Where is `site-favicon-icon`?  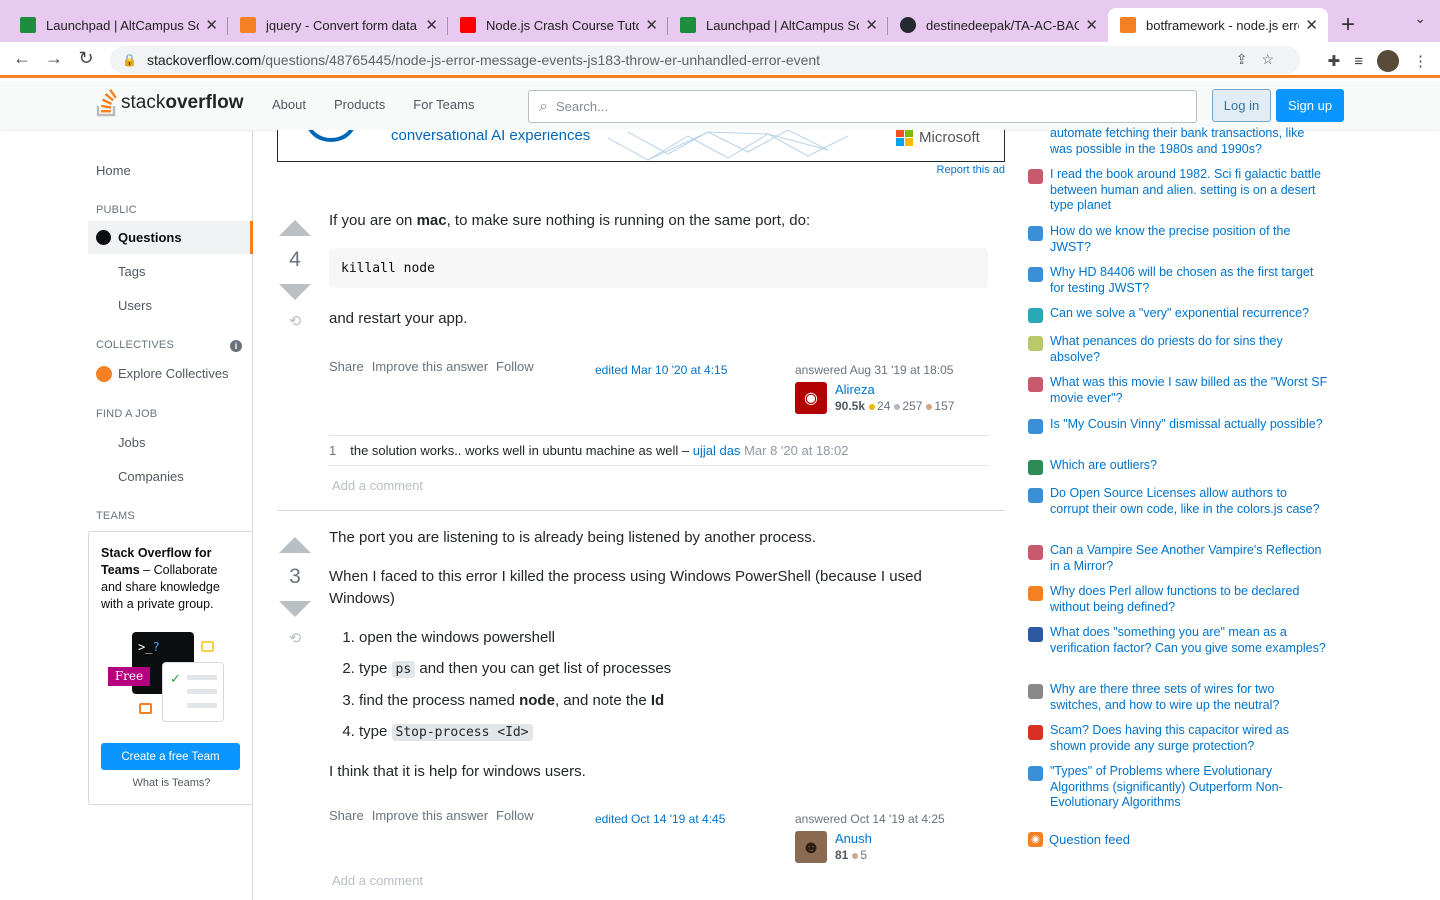 site-favicon-icon is located at coordinates (1035, 593).